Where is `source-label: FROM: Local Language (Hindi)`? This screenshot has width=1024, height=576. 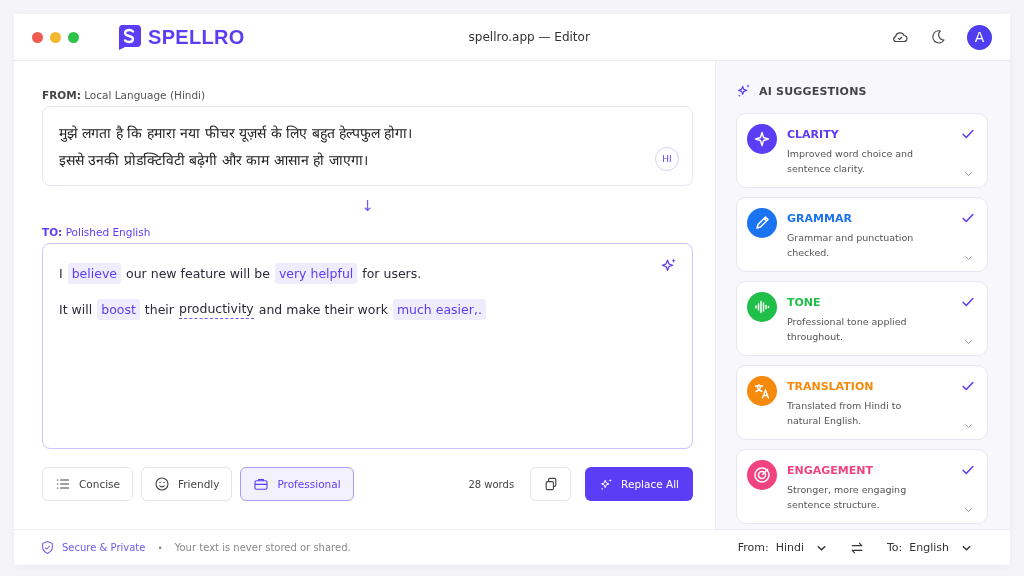 source-label: FROM: Local Language (Hindi) is located at coordinates (124, 95).